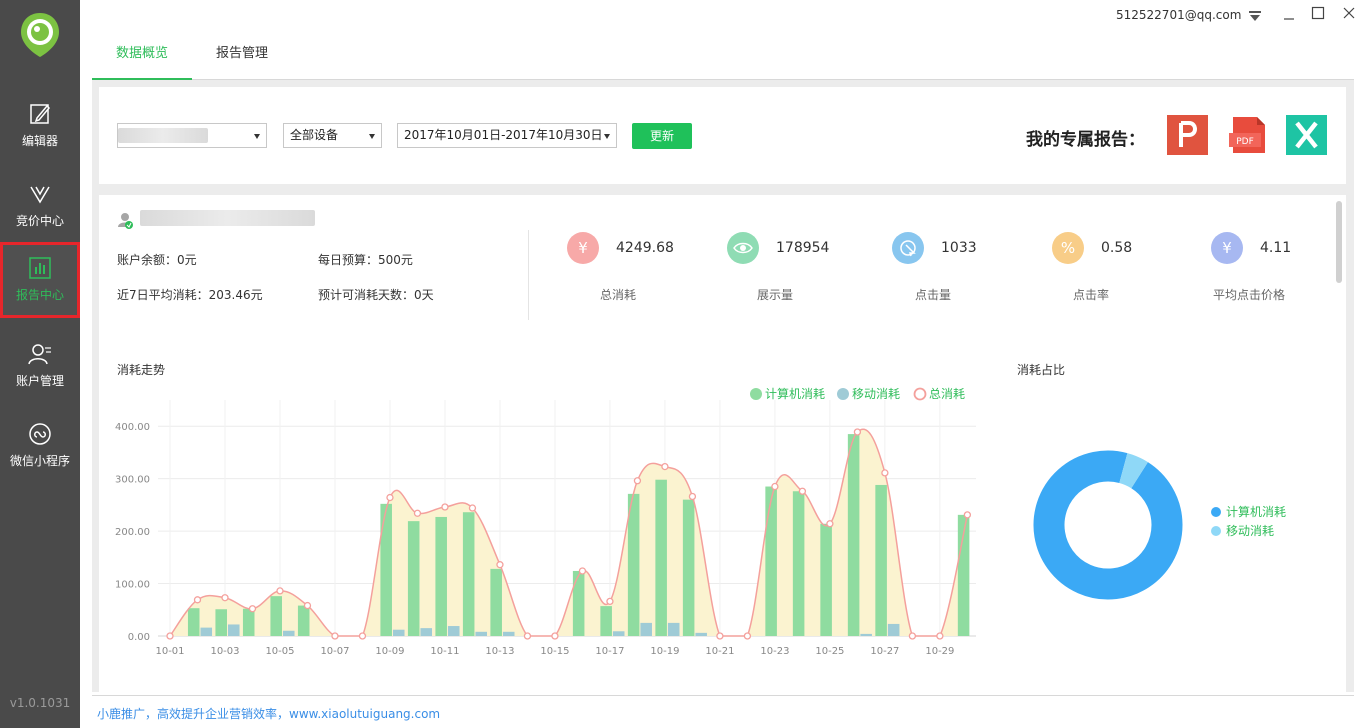 This screenshot has width=1366, height=728. I want to click on chevron-down-icon, so click(372, 136).